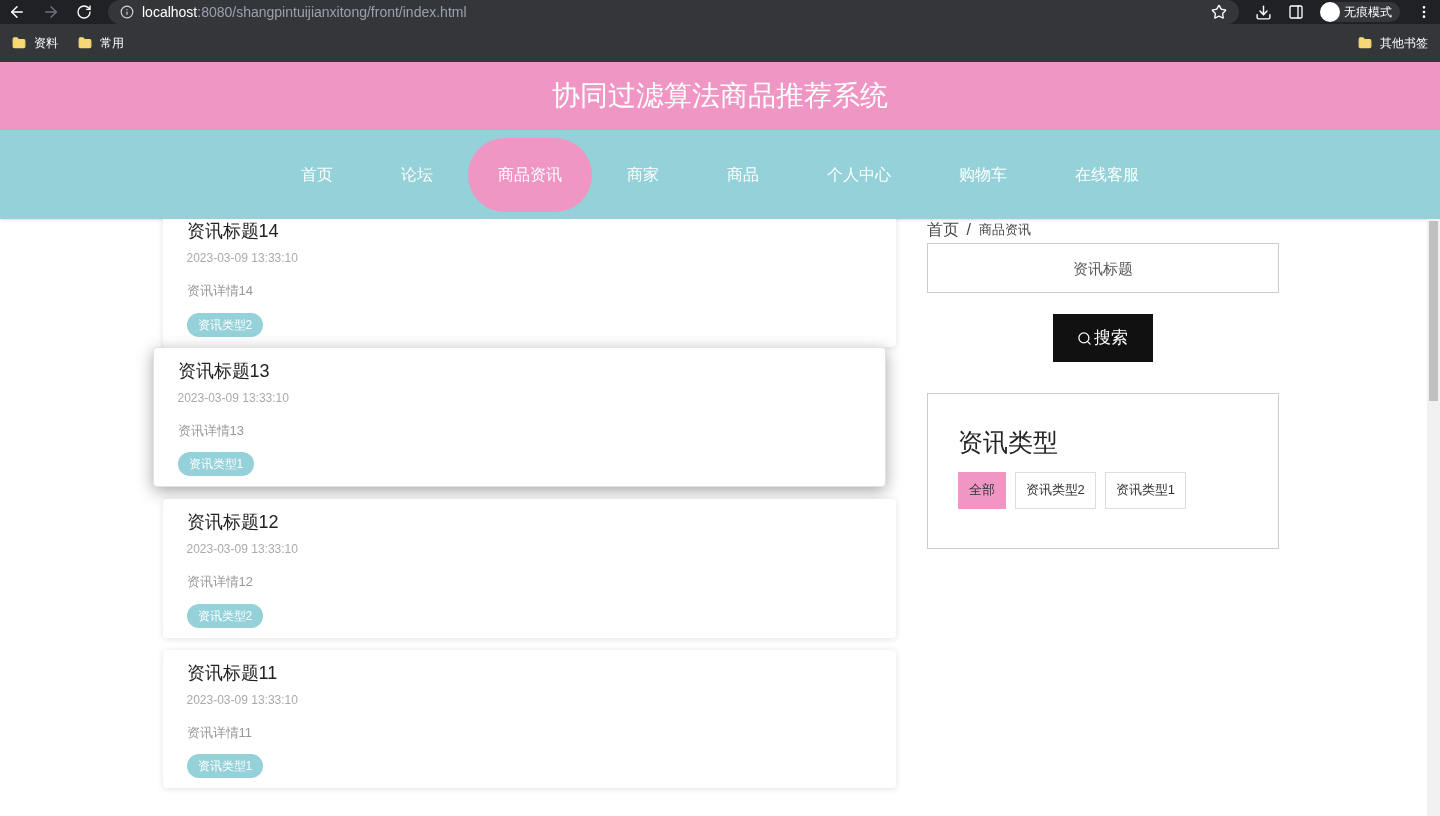  What do you see at coordinates (519, 416) in the screenshot?
I see `news-card: 资讯标题13 2023-03-09 13:33:10 资讯详情13 资讯类型1` at bounding box center [519, 416].